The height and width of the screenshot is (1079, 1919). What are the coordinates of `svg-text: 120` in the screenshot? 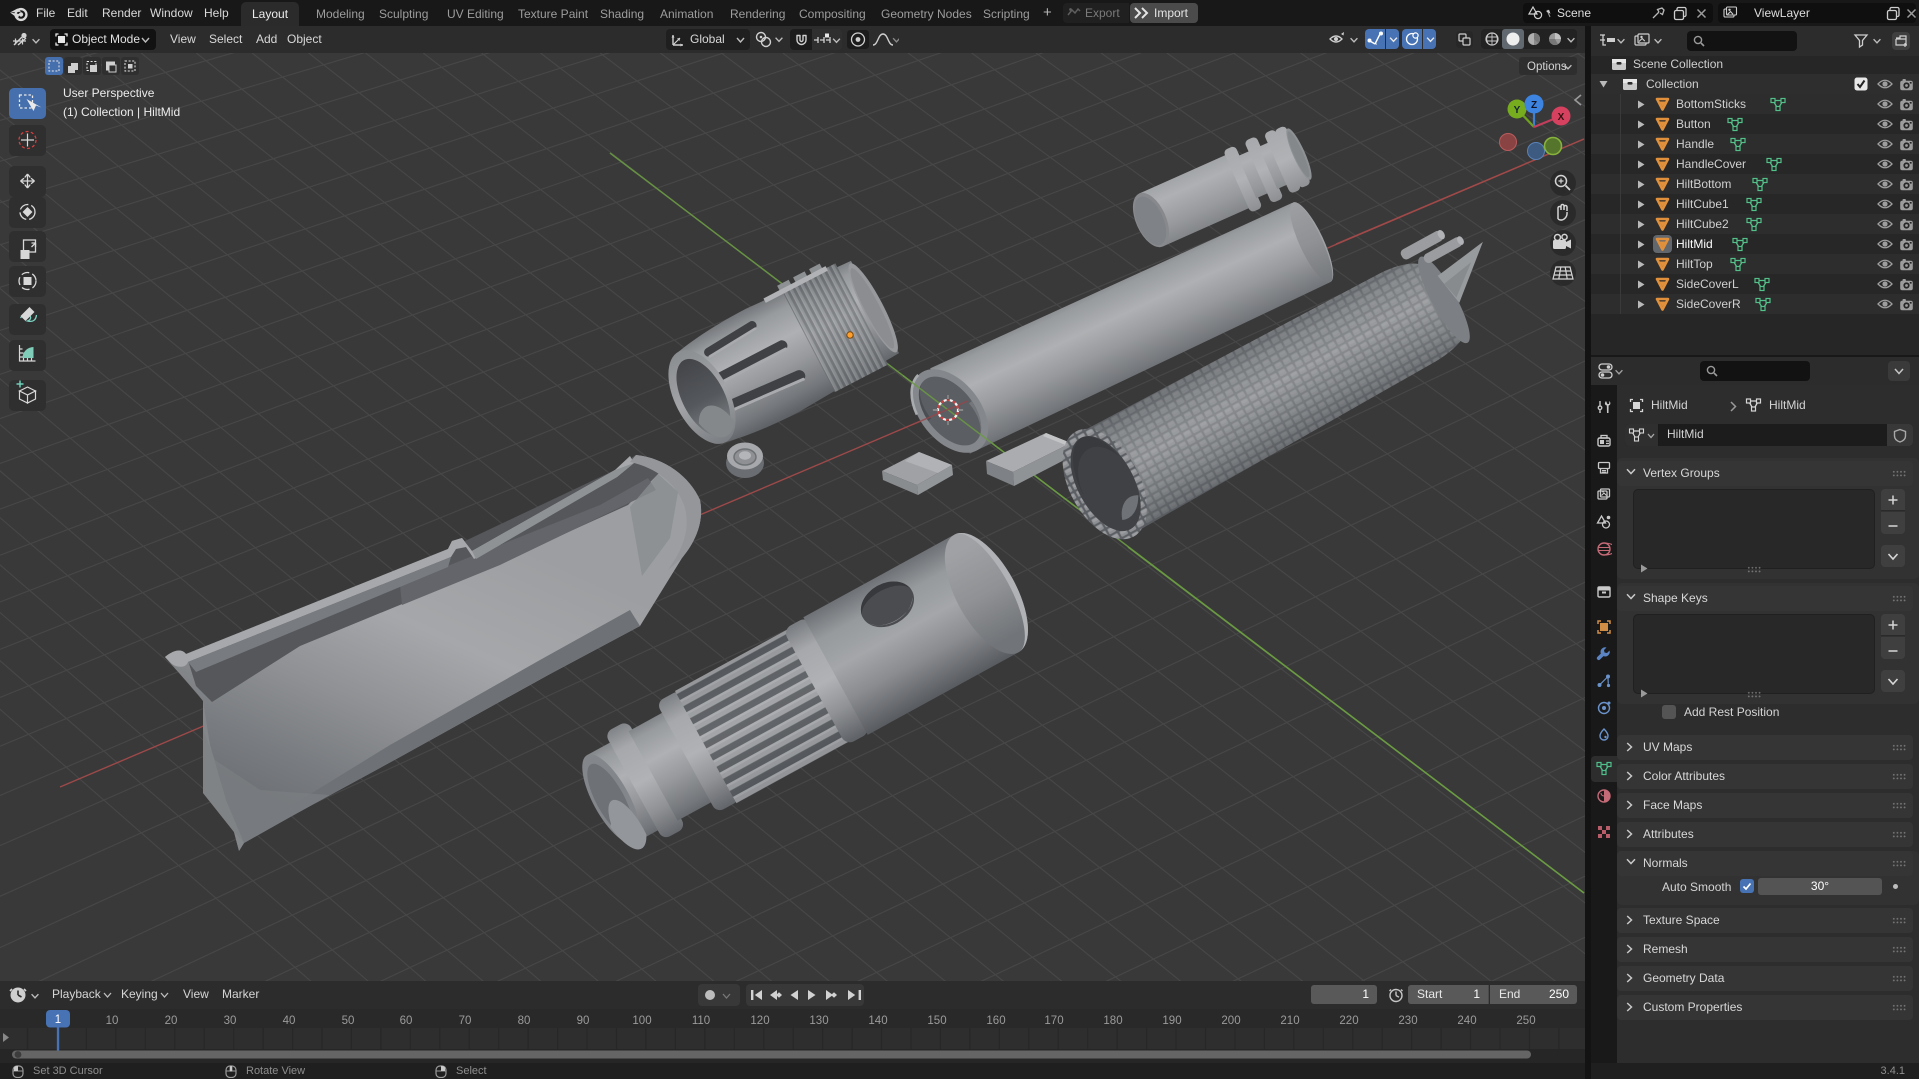 It's located at (759, 1021).